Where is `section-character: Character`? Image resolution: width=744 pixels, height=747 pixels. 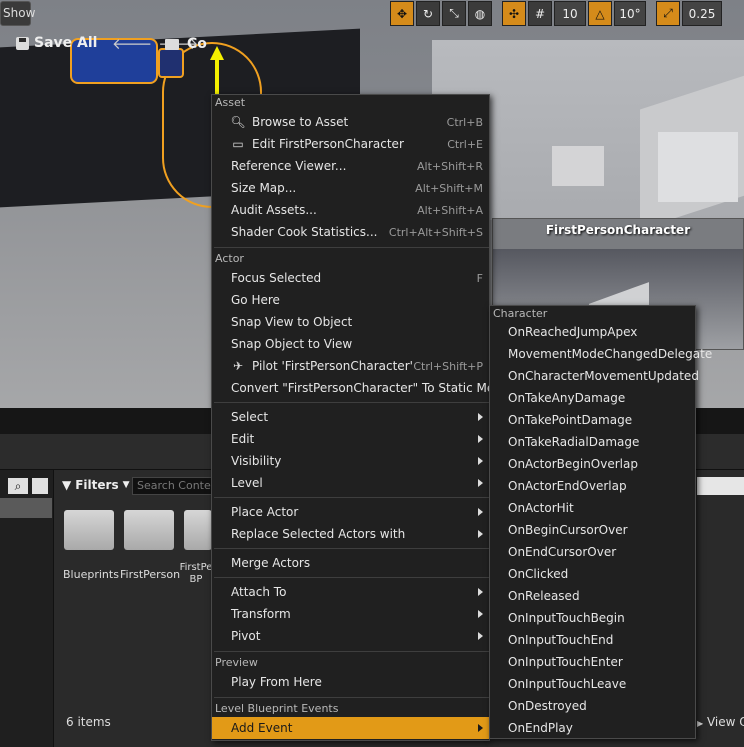
section-character: Character is located at coordinates (520, 313).